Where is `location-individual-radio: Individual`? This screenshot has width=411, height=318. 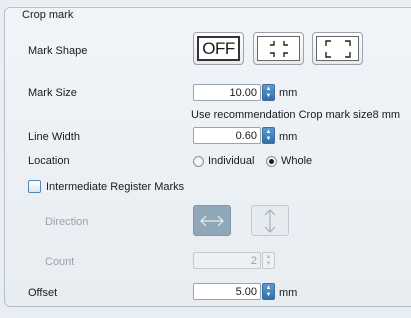
location-individual-radio: Individual is located at coordinates (223, 161).